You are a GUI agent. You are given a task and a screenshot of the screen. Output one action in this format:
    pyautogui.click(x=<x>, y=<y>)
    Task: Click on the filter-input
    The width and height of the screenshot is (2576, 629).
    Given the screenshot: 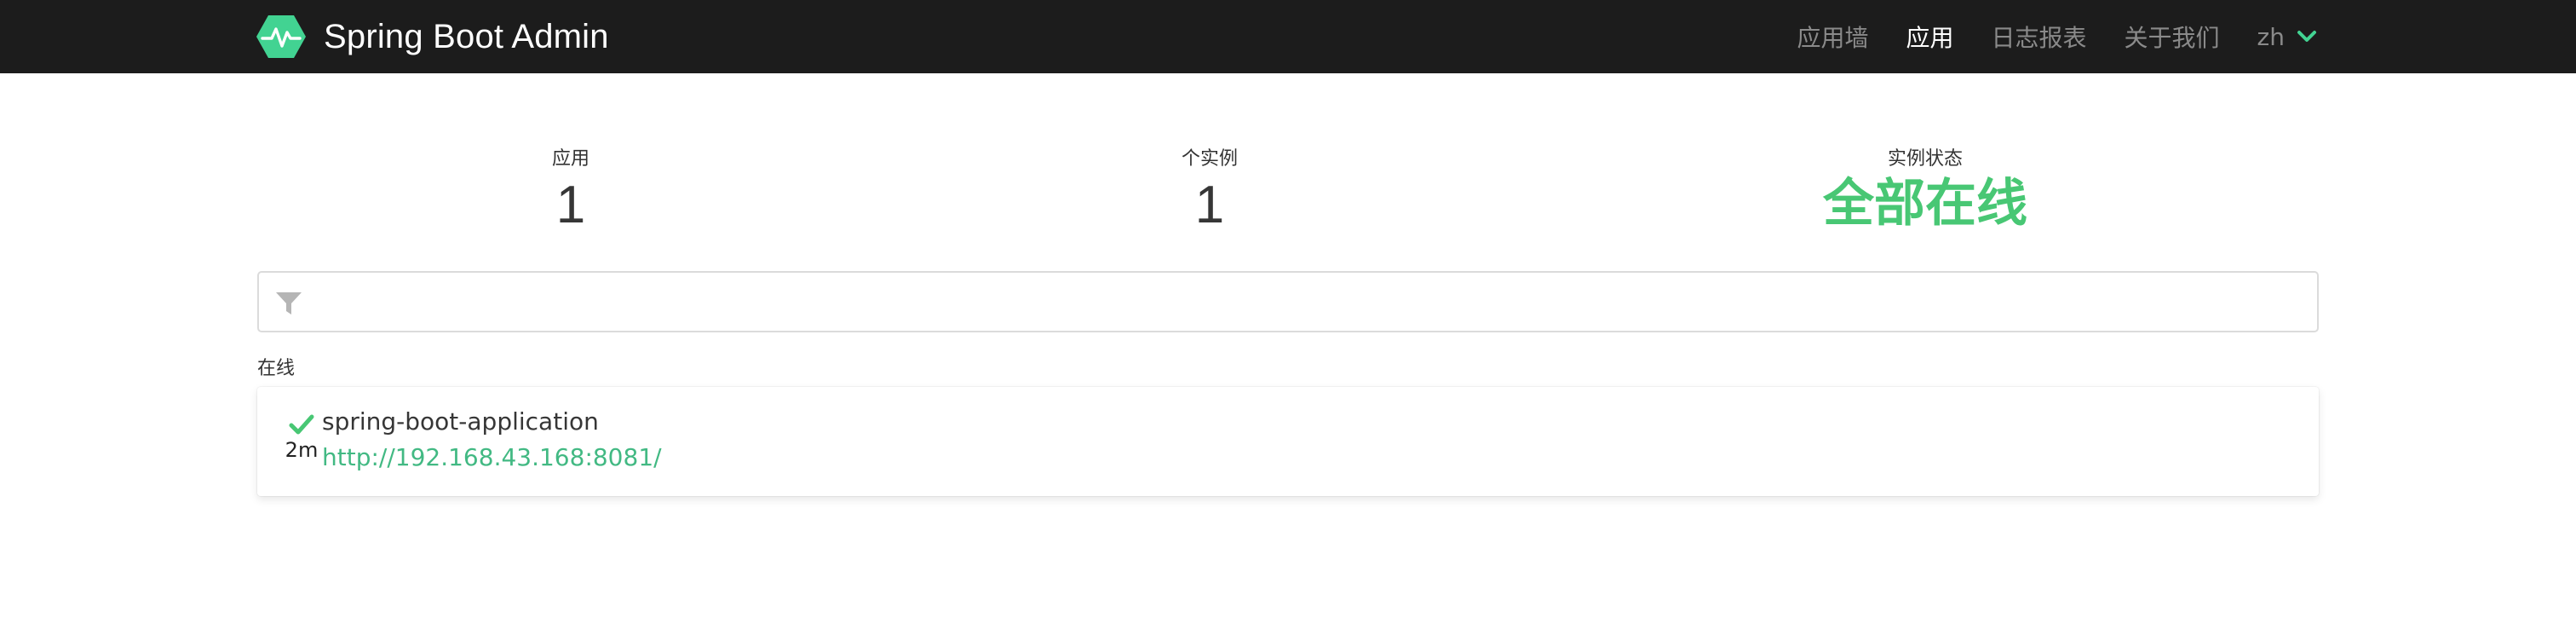 What is the action you would take?
    pyautogui.click(x=1311, y=302)
    